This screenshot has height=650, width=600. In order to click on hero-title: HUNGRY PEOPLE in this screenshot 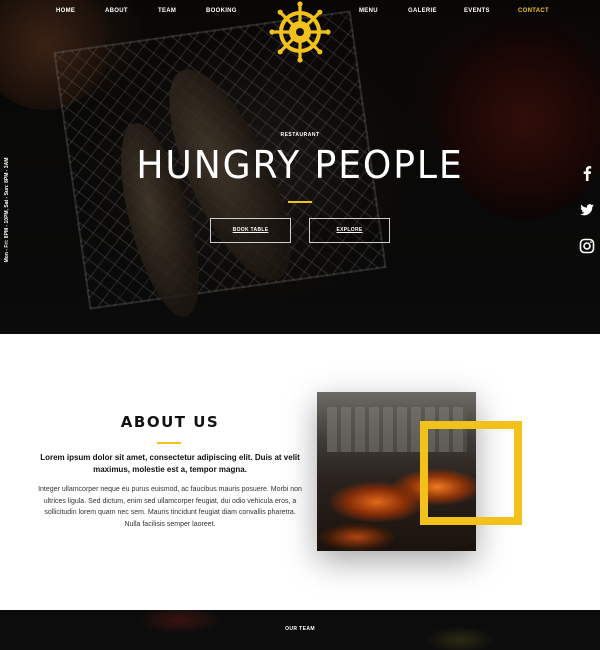, I will do `click(300, 165)`.